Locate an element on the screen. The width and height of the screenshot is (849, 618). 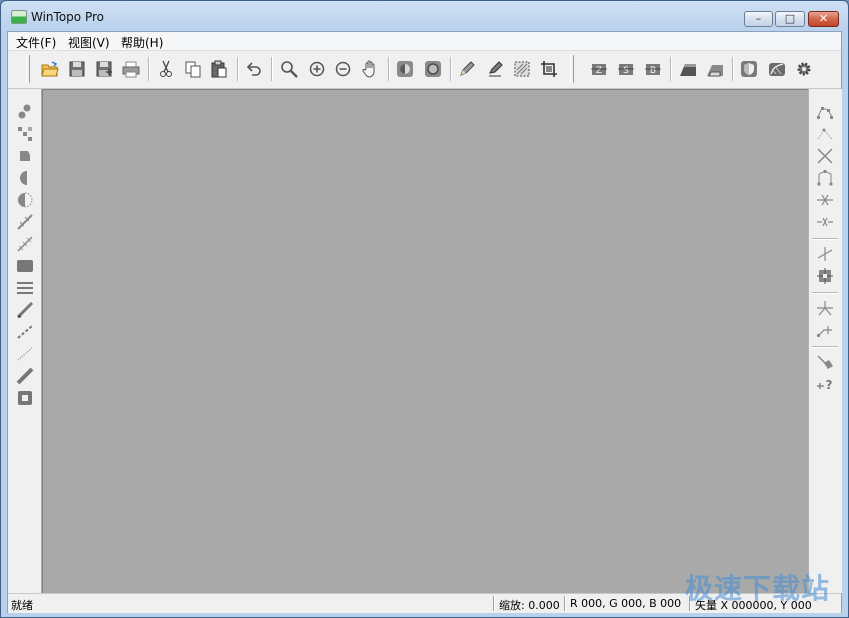
app-logo-icon is located at coordinates (19, 17).